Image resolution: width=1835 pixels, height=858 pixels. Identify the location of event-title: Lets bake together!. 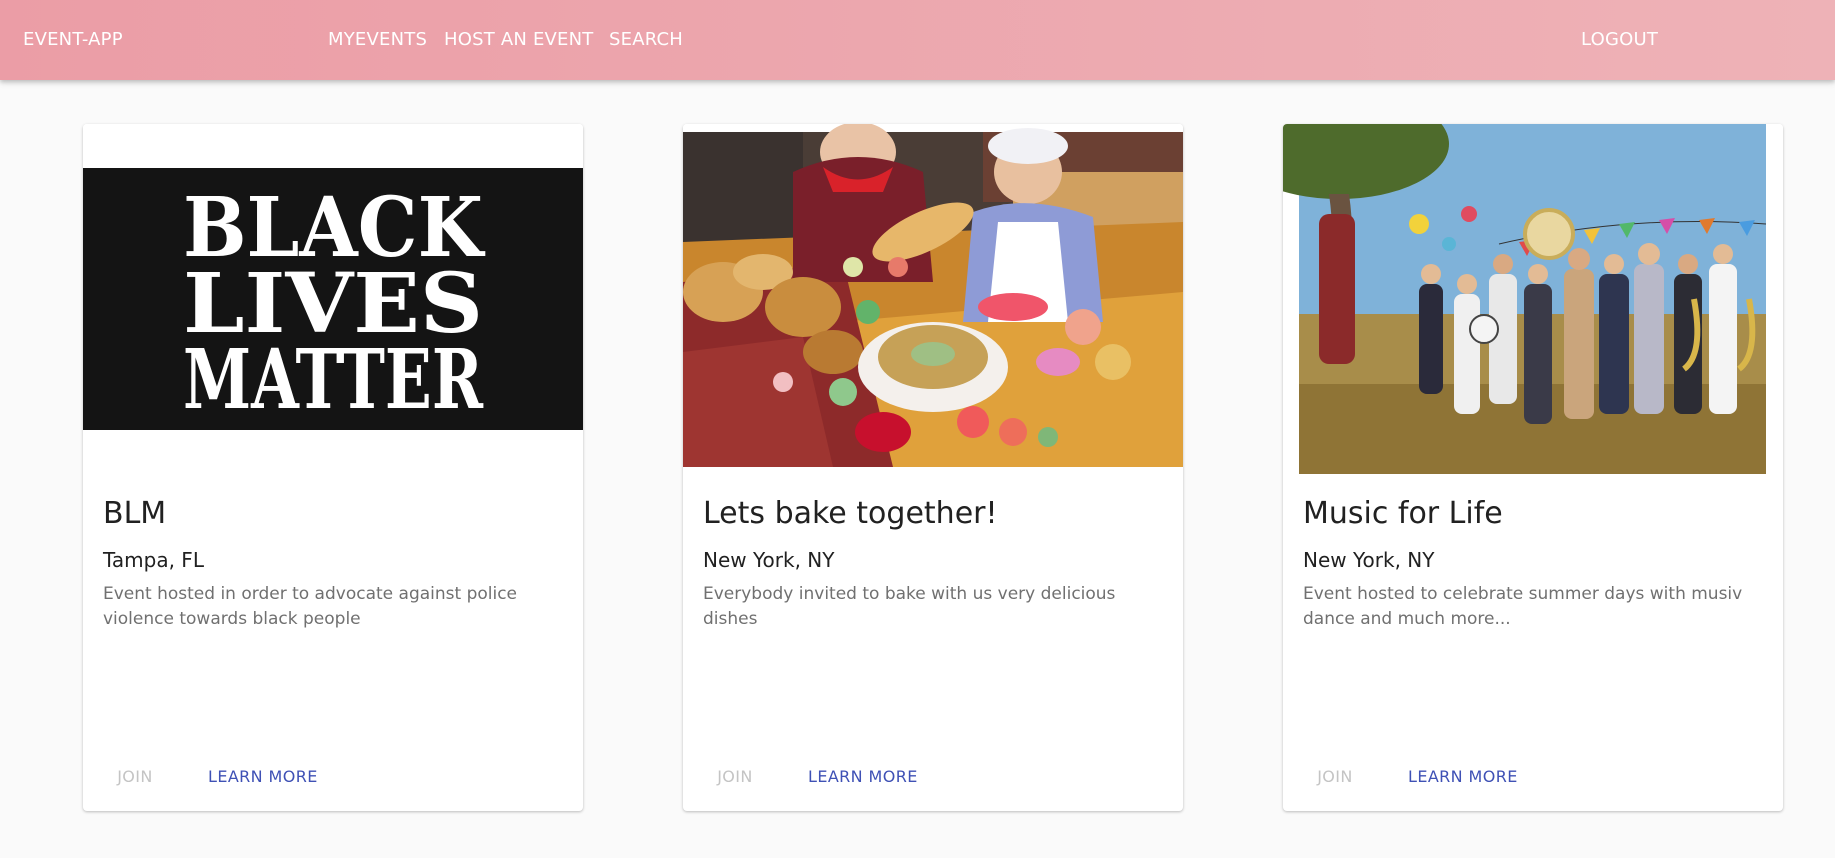
(850, 513).